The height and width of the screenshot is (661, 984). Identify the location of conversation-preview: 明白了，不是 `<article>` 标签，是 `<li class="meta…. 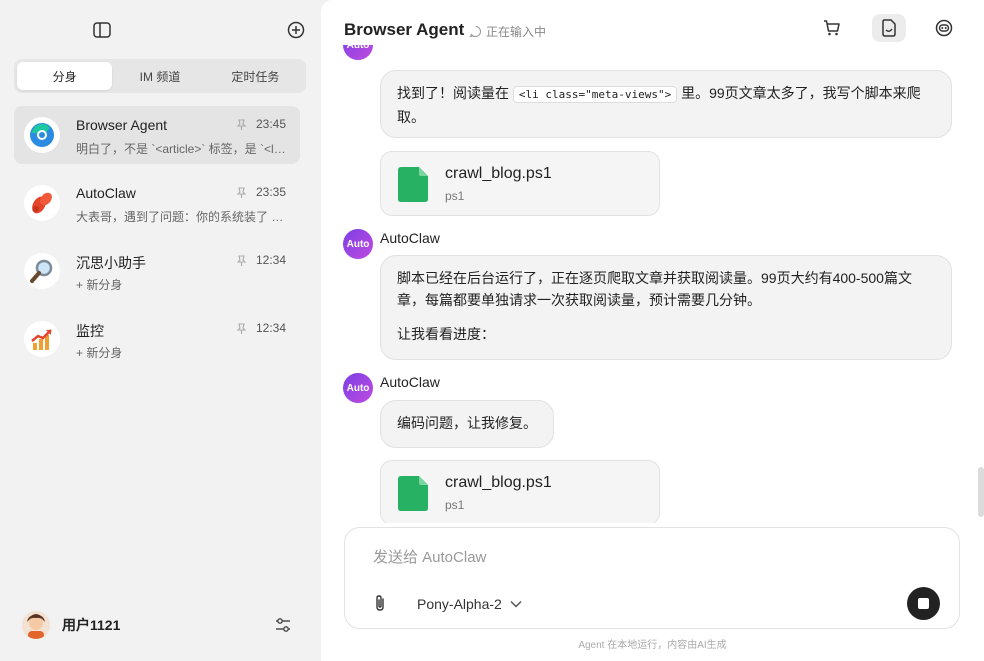
(182, 149).